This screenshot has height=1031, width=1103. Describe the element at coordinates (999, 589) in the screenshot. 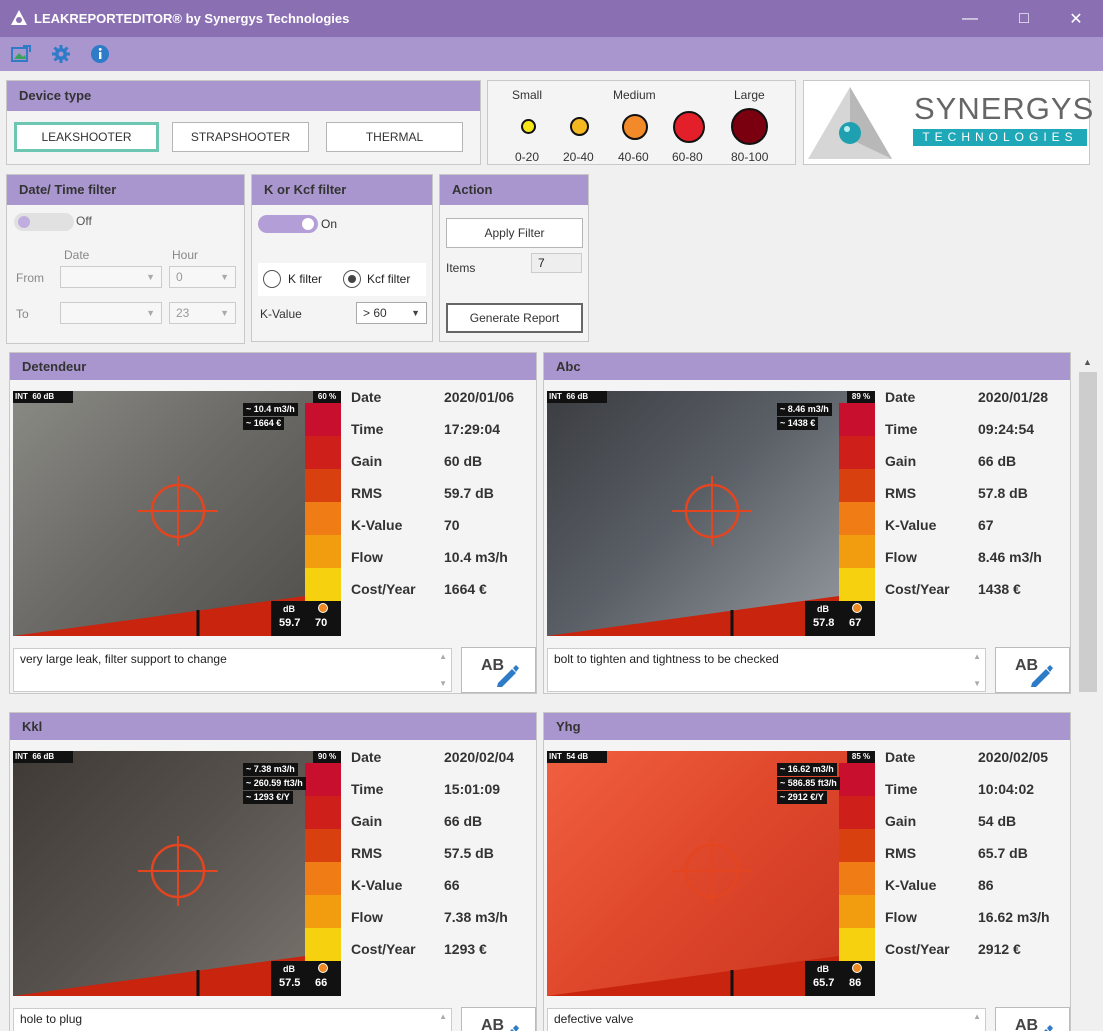

I see `field-value: 1438 €` at that location.